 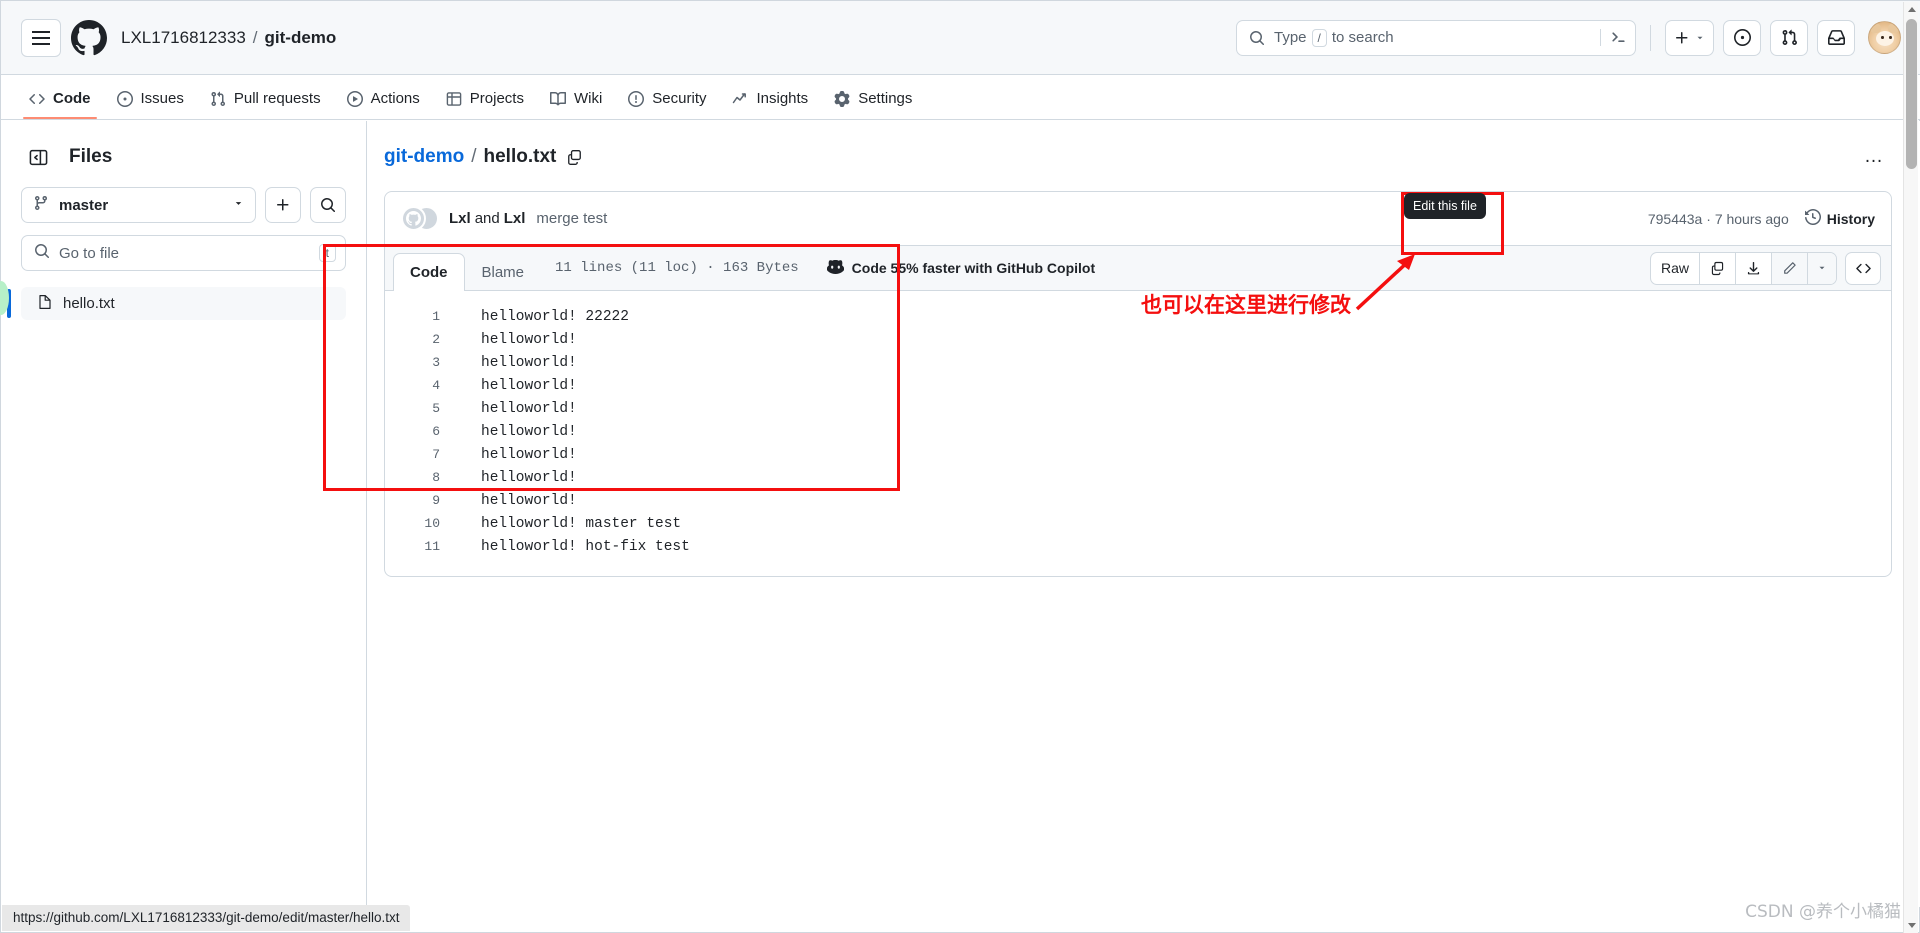 What do you see at coordinates (503, 271) in the screenshot?
I see `tab-blame-view: Blame` at bounding box center [503, 271].